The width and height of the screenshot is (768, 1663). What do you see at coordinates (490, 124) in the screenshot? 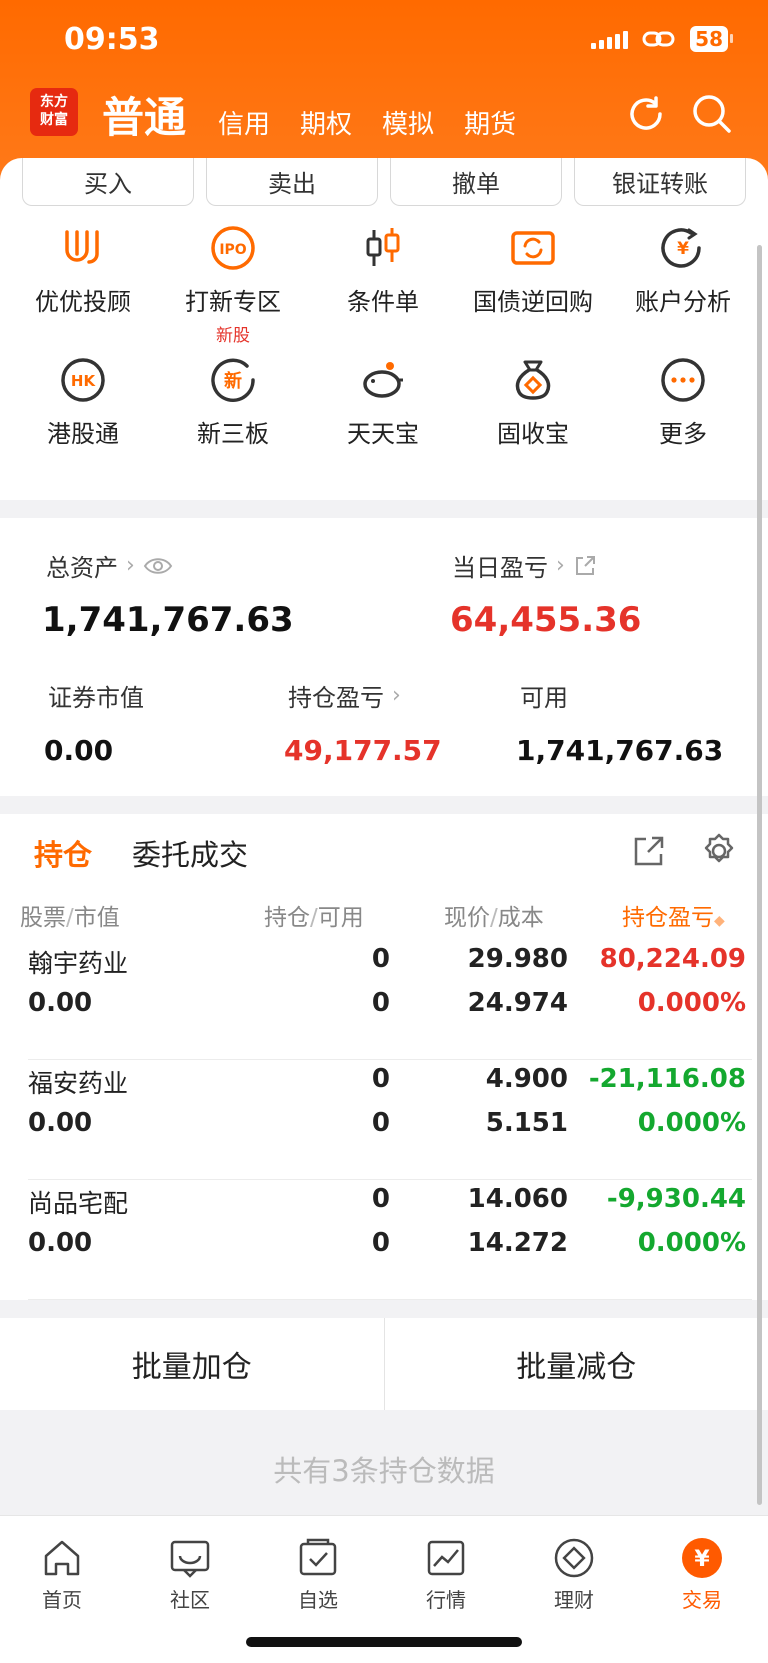
I see `tab-futures: 期货` at bounding box center [490, 124].